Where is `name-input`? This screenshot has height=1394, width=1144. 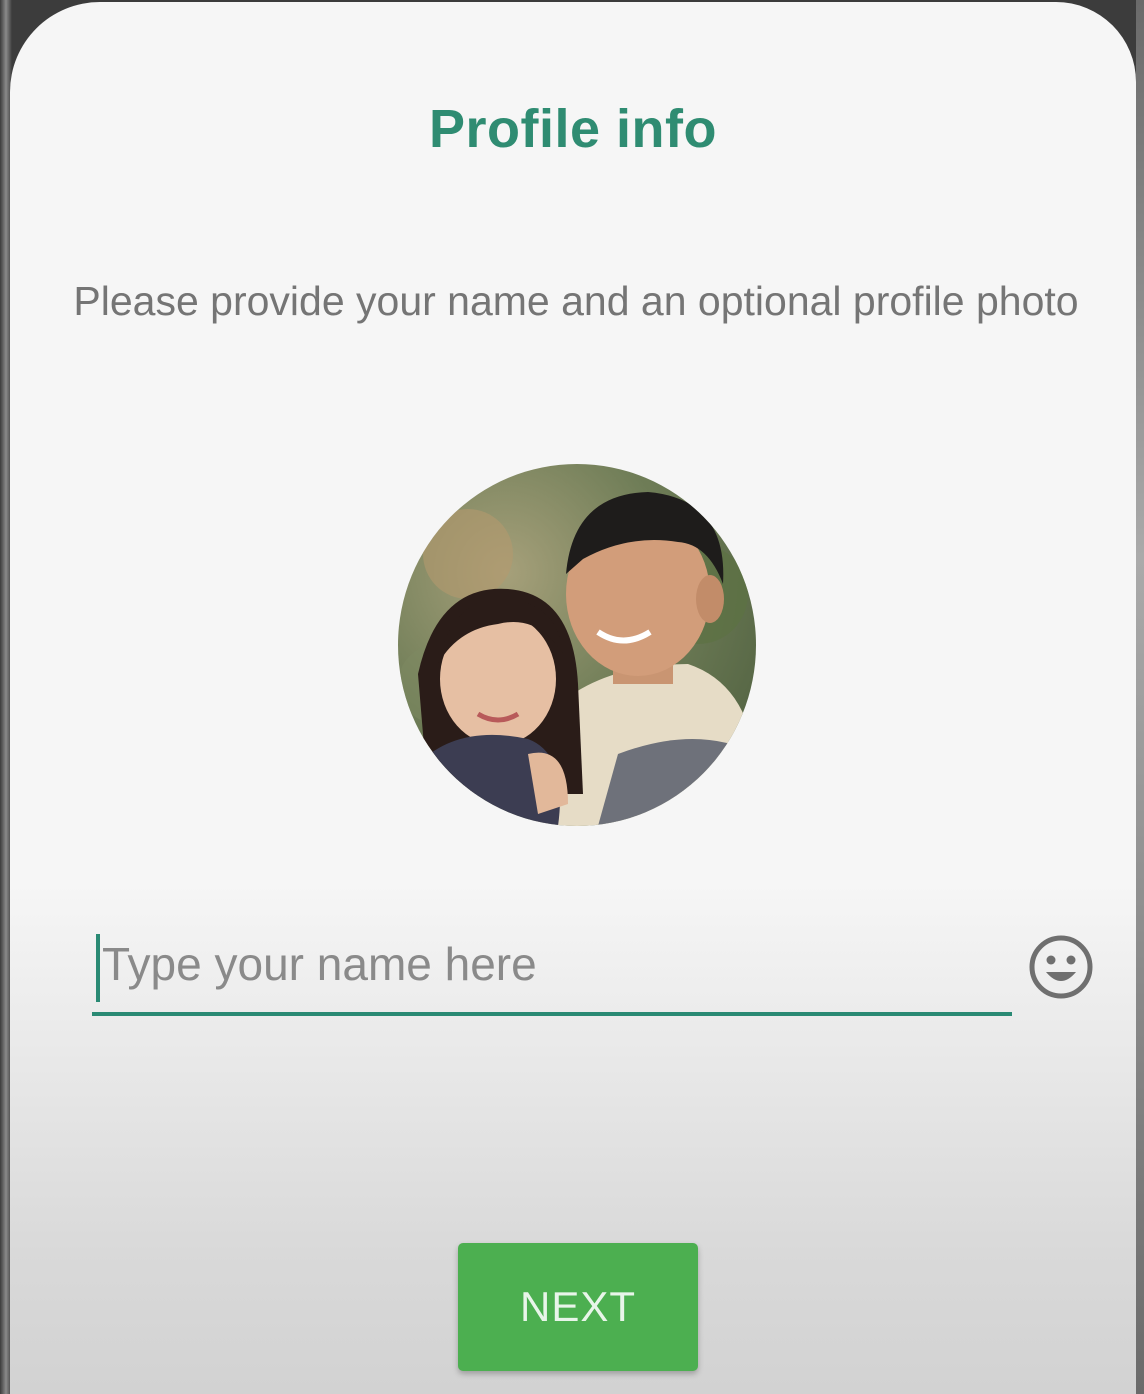 name-input is located at coordinates (547, 964).